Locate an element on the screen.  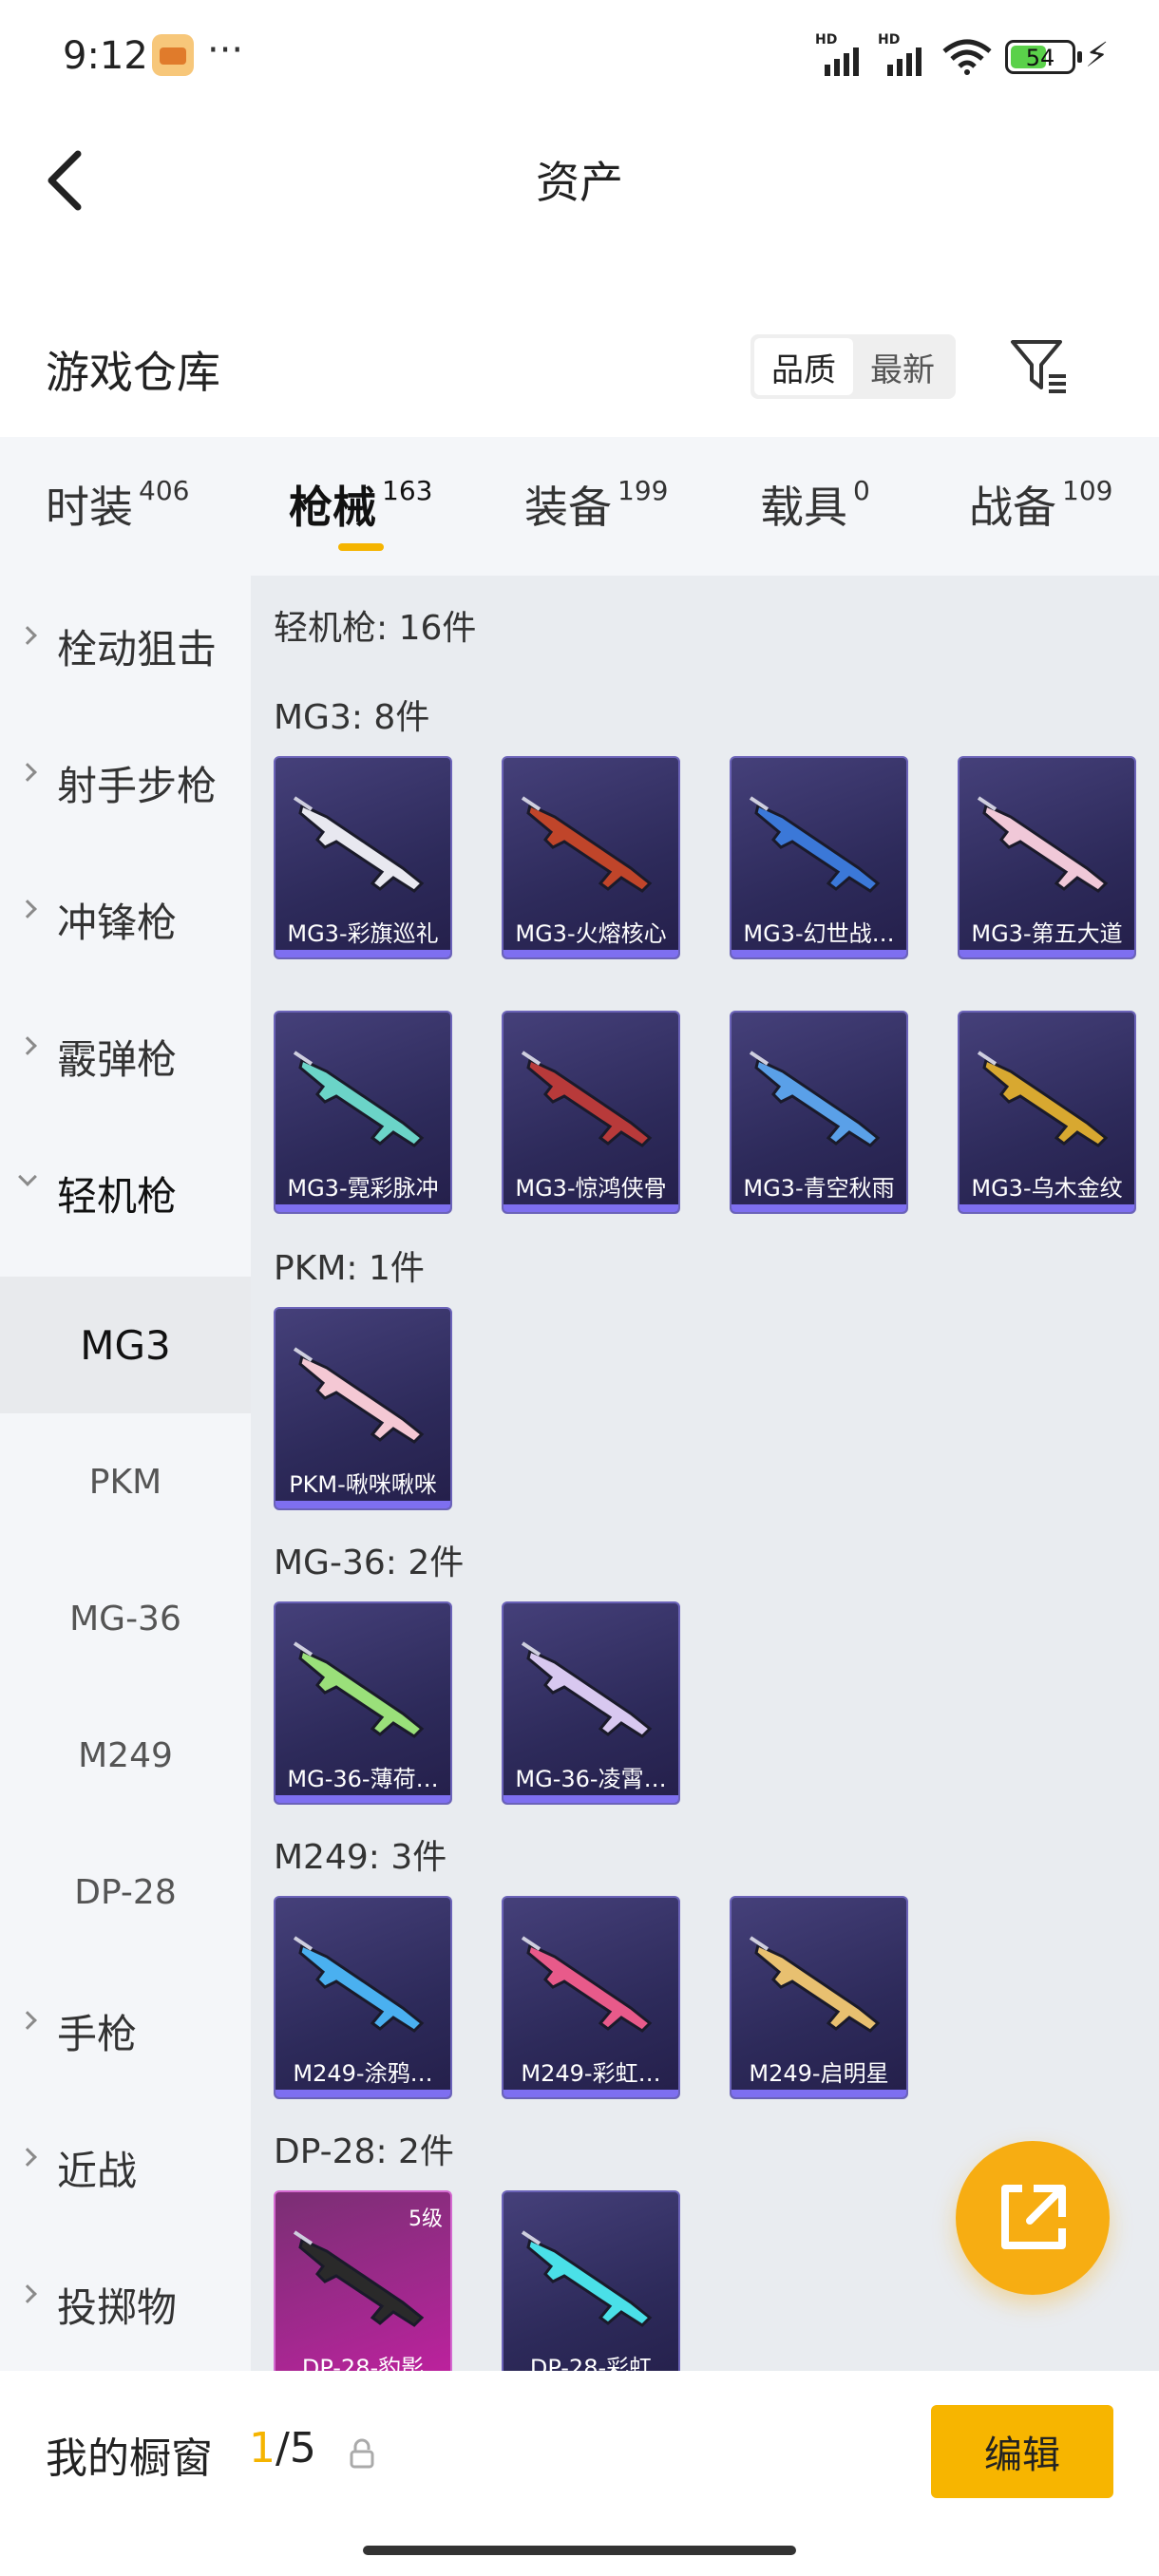
weapon-name: M249-启明星 is located at coordinates (819, 2073).